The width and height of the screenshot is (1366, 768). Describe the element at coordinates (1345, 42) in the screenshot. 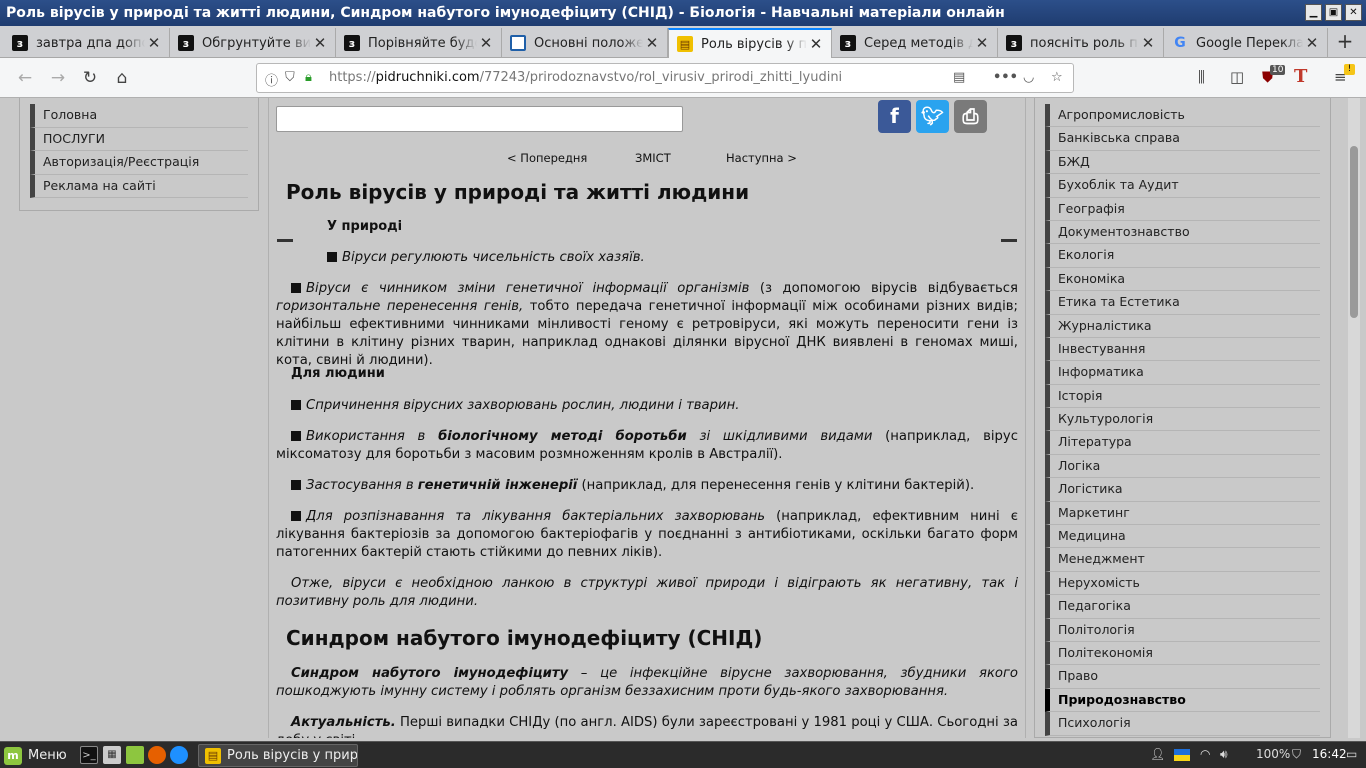

I see `new-tab-button: +` at that location.